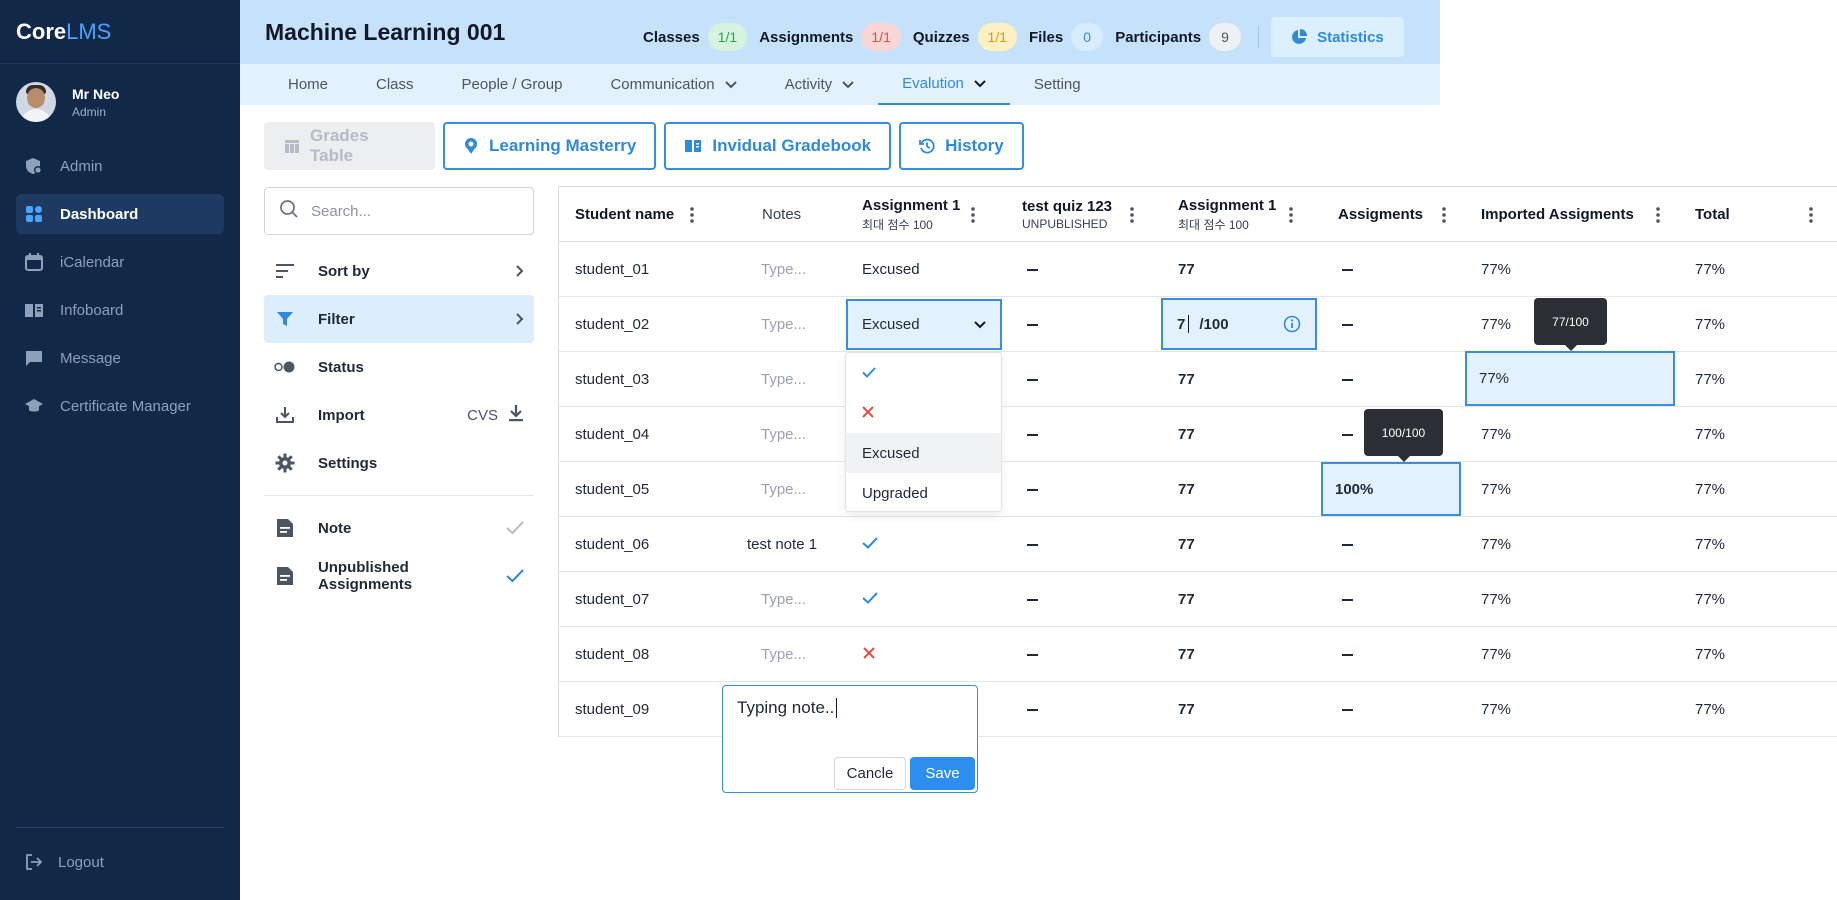 The image size is (1837, 900). I want to click on header-assigments: Assigments, so click(1380, 214).